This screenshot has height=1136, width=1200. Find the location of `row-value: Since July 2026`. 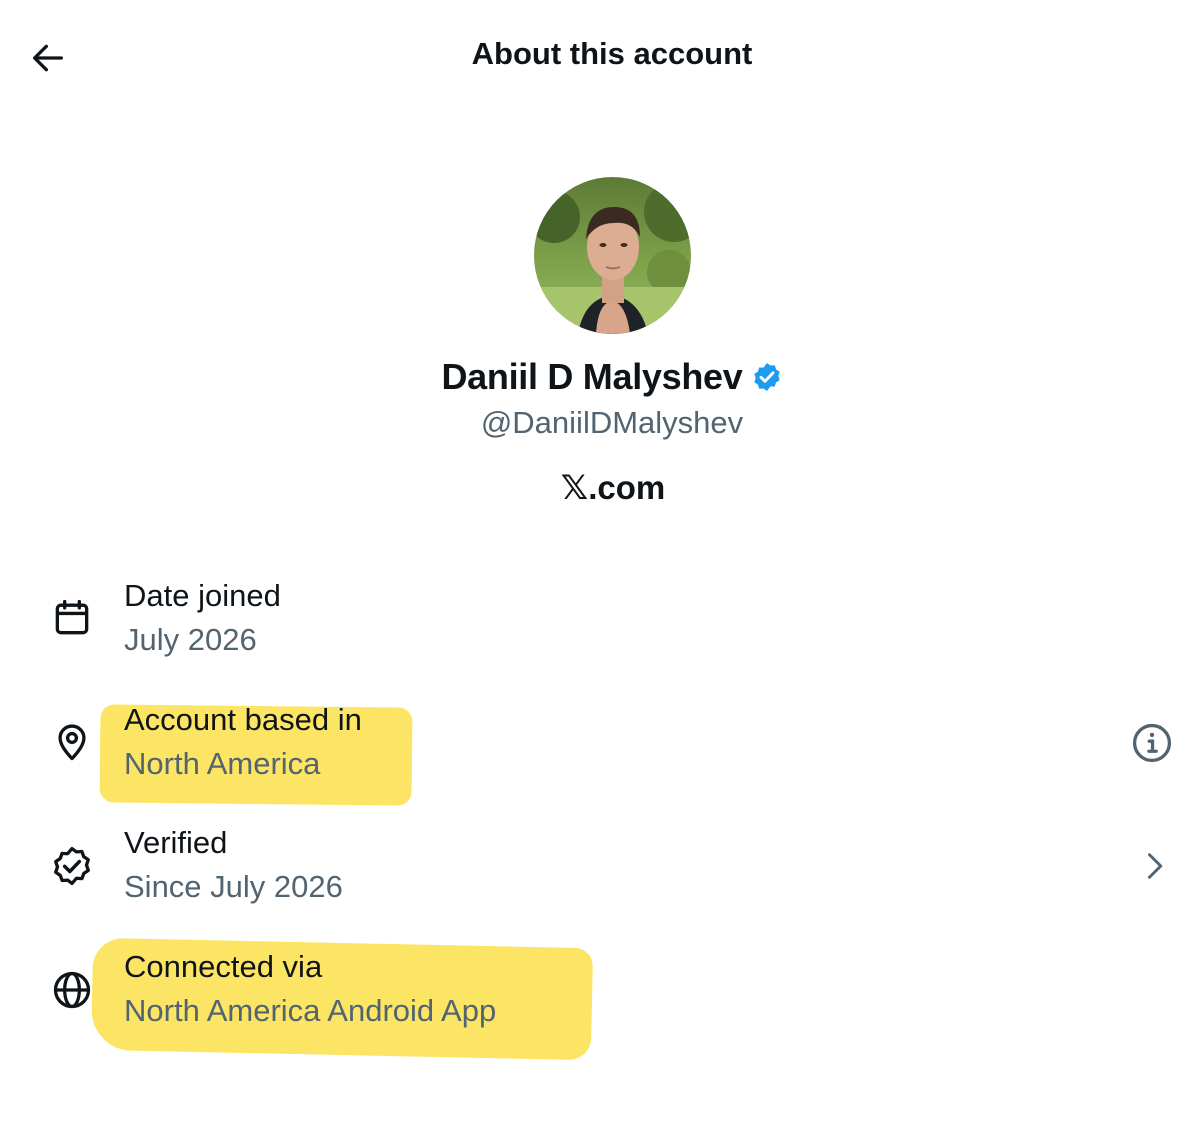

row-value: Since July 2026 is located at coordinates (233, 886).